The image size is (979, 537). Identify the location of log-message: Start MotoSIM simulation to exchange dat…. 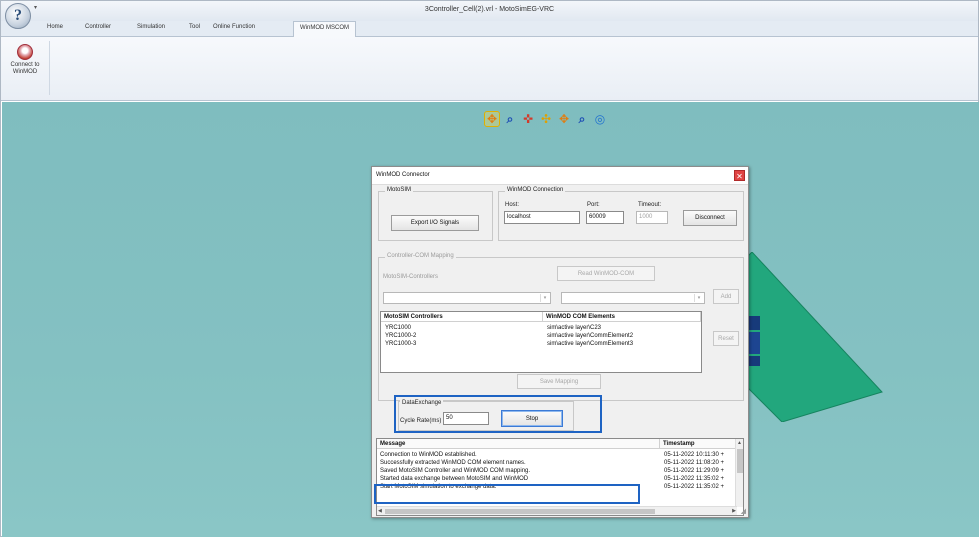
(438, 487).